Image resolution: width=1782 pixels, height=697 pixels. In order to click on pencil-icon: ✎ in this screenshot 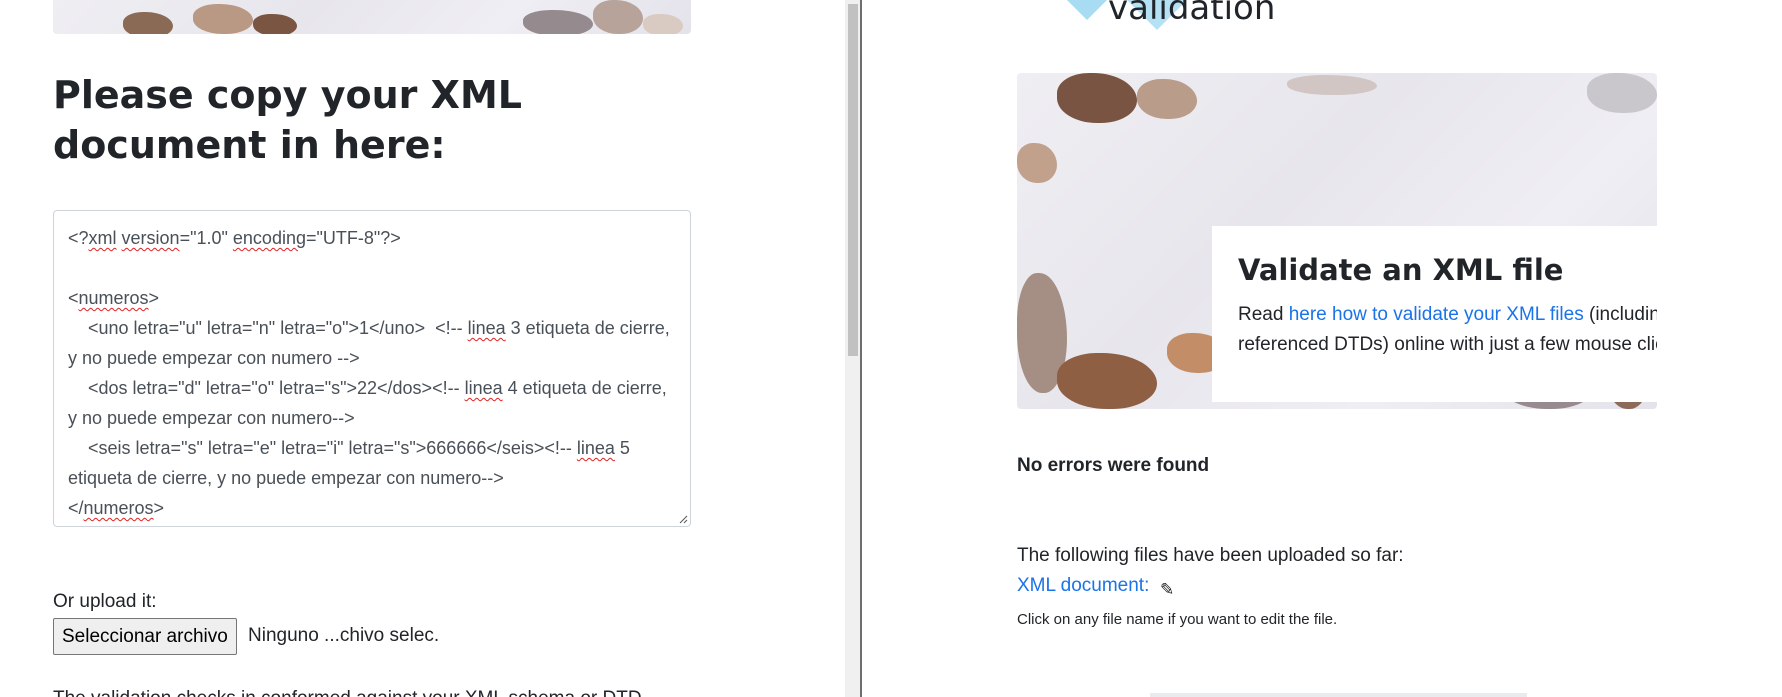, I will do `click(1167, 590)`.